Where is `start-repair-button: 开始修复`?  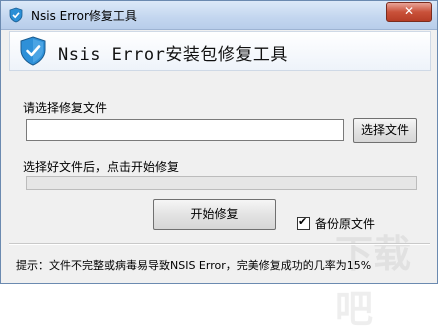 start-repair-button: 开始修复 is located at coordinates (214, 214).